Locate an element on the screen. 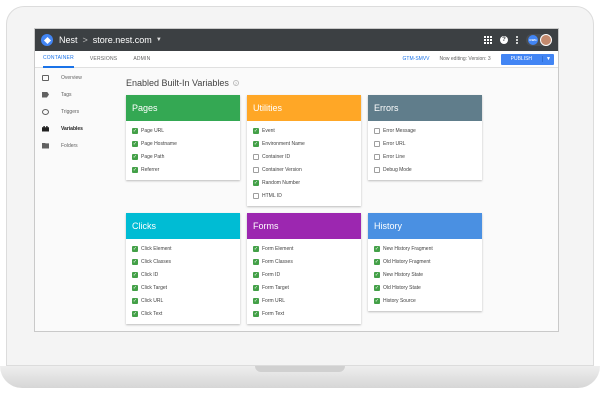  variable-checkbox-row: Error URL is located at coordinates (425, 143).